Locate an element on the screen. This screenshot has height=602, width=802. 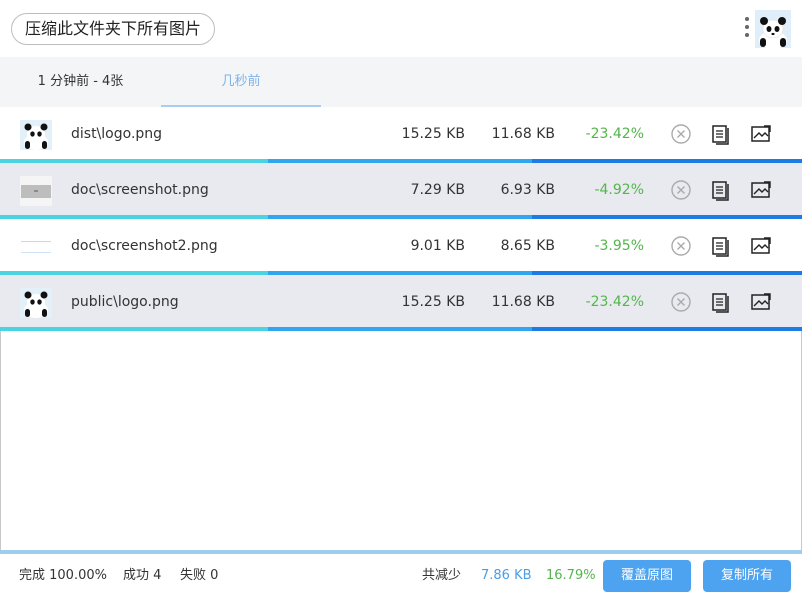
done-status: 完成 100.00% is located at coordinates (63, 575).